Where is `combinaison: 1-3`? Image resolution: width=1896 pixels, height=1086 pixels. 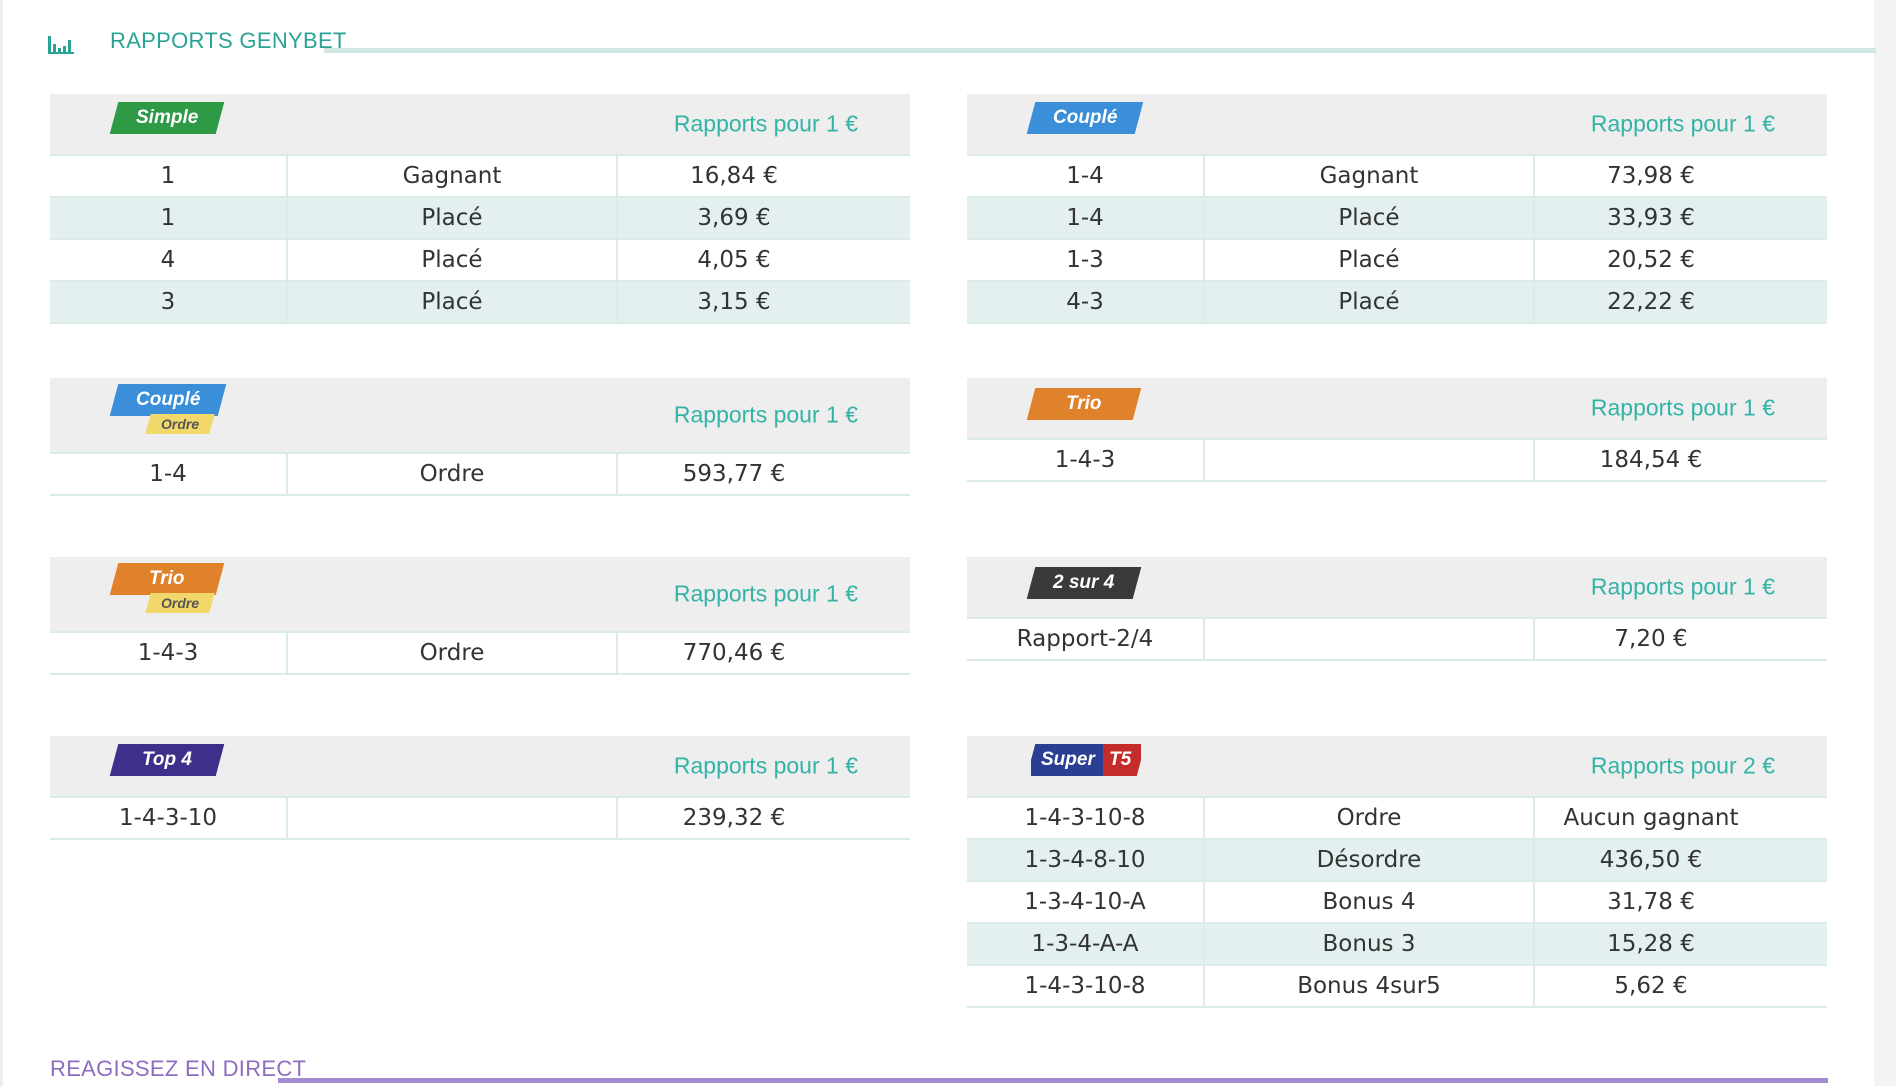 combinaison: 1-3 is located at coordinates (1086, 260).